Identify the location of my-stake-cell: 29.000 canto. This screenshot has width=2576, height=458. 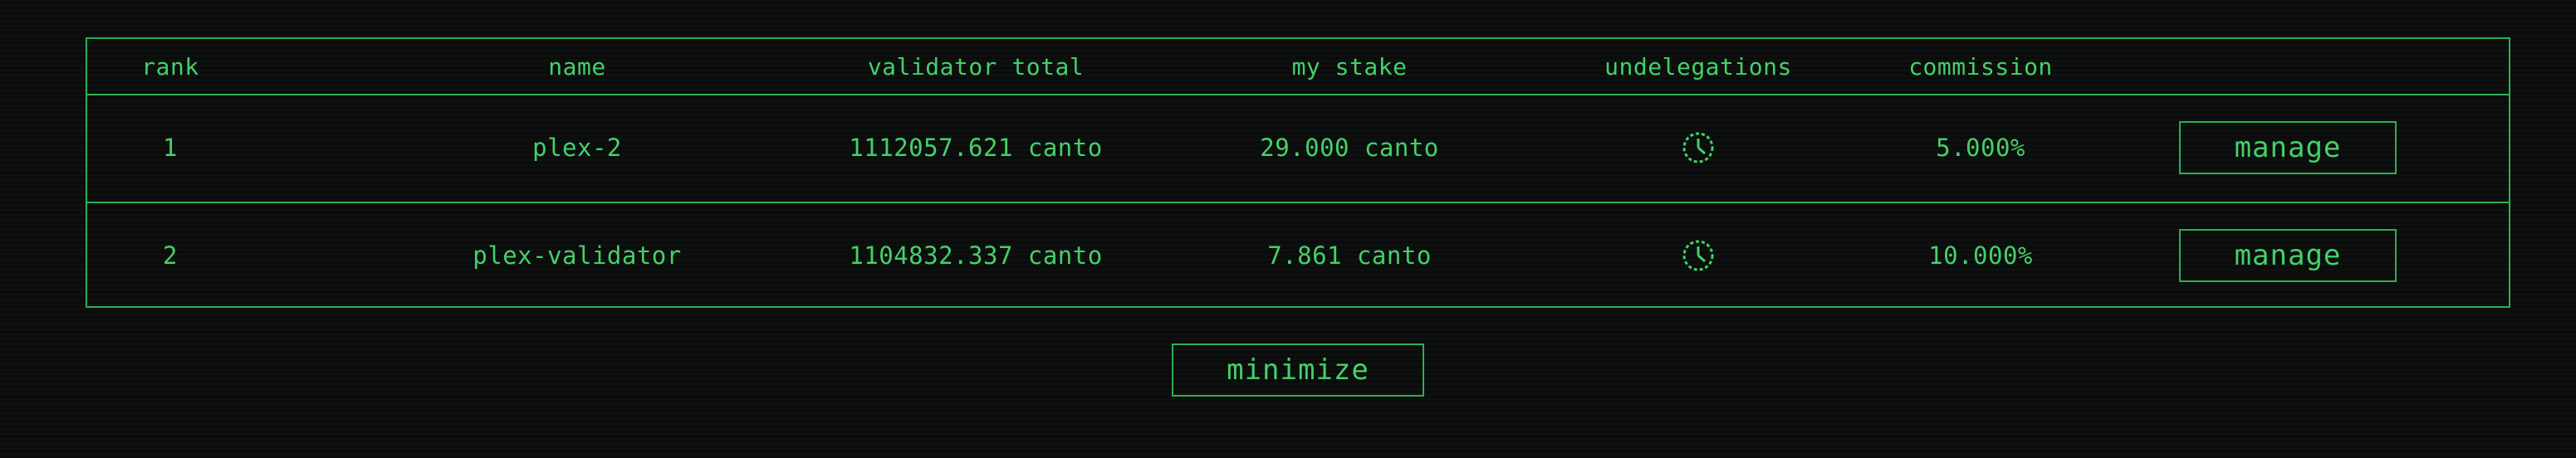
(1350, 148).